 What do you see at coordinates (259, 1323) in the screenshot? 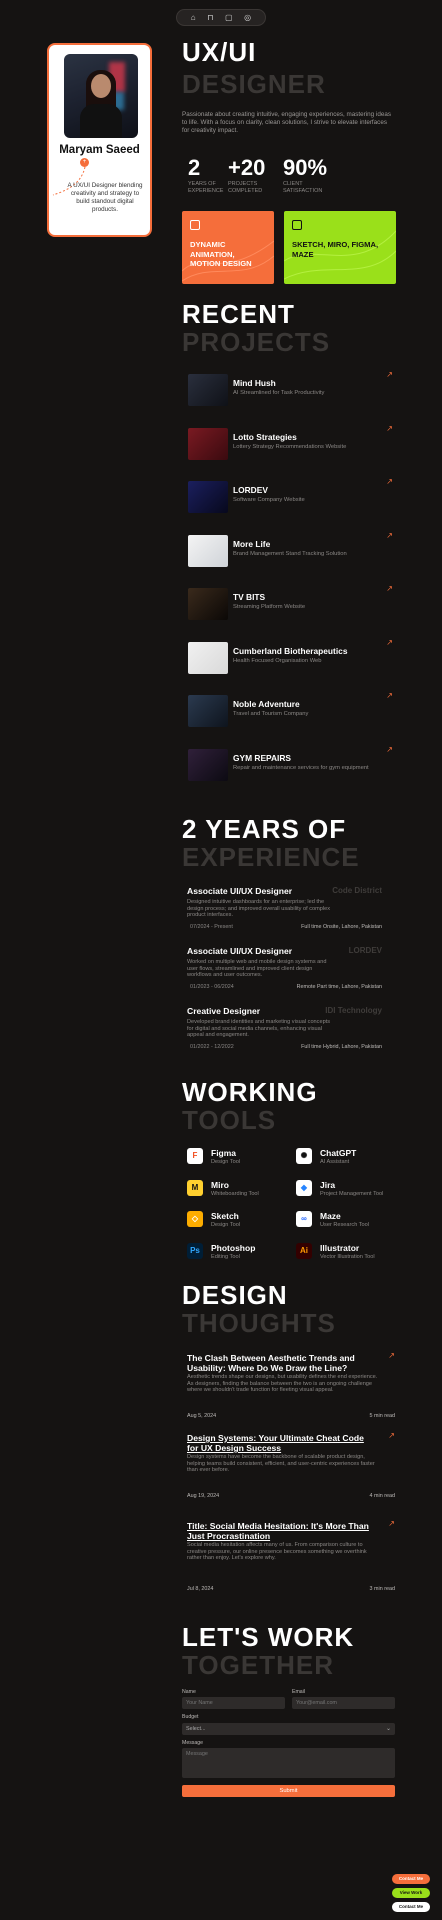
I see `thoughts-title-line2: THOUGHTS` at bounding box center [259, 1323].